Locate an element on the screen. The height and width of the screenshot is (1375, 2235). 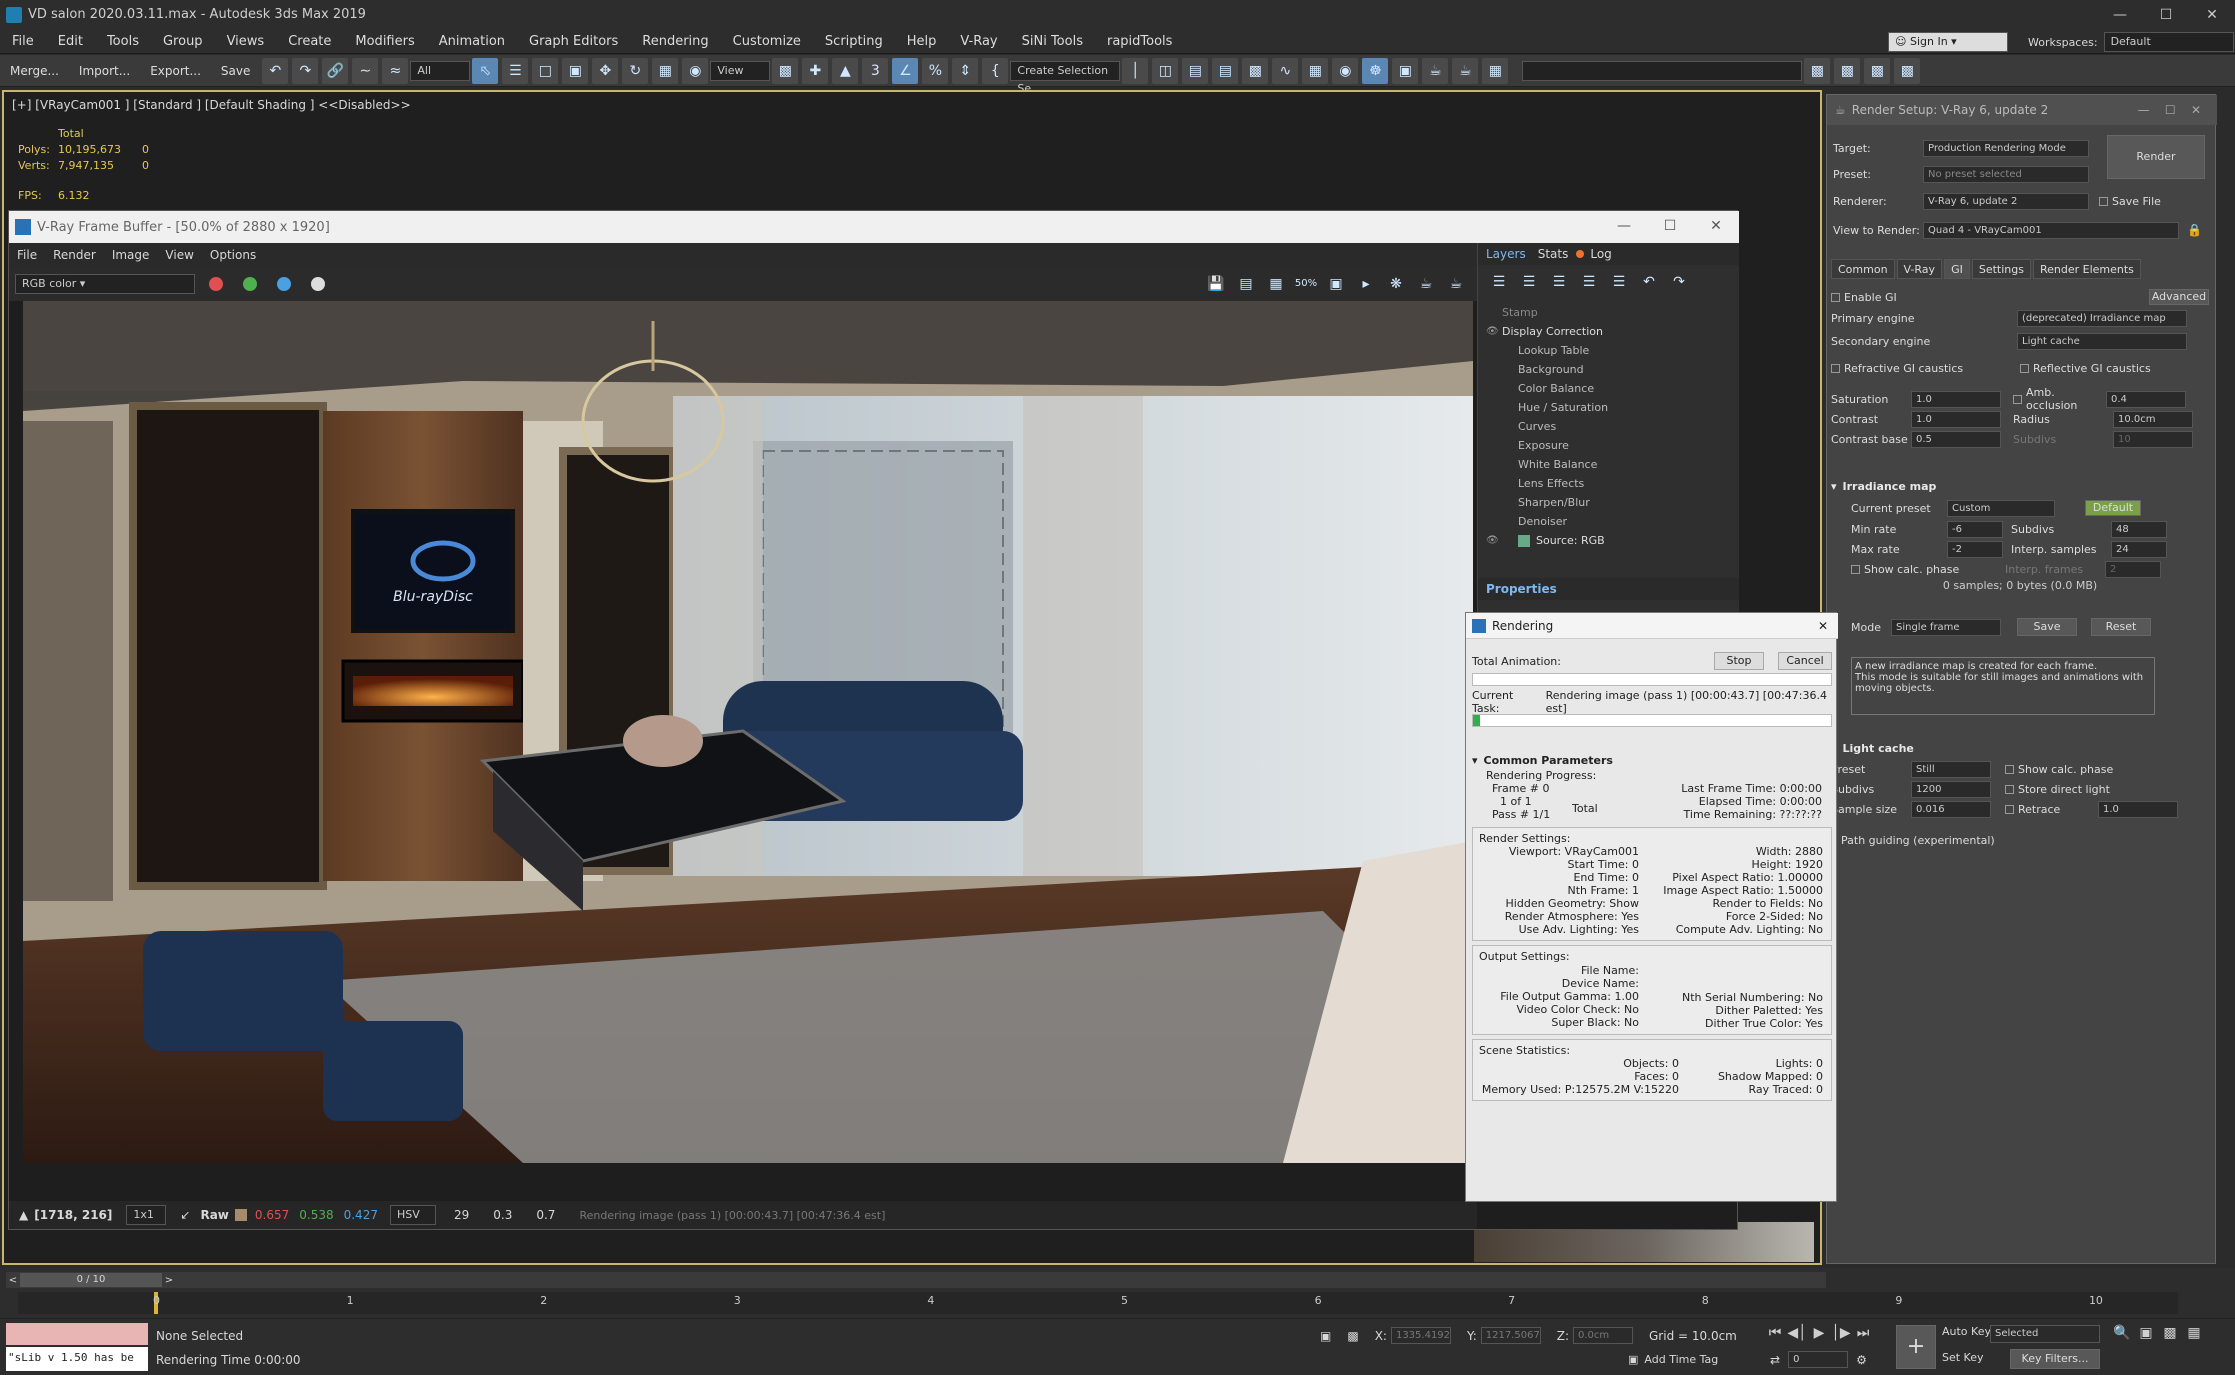
key-selection-dropdown: Selected is located at coordinates (2045, 1334).